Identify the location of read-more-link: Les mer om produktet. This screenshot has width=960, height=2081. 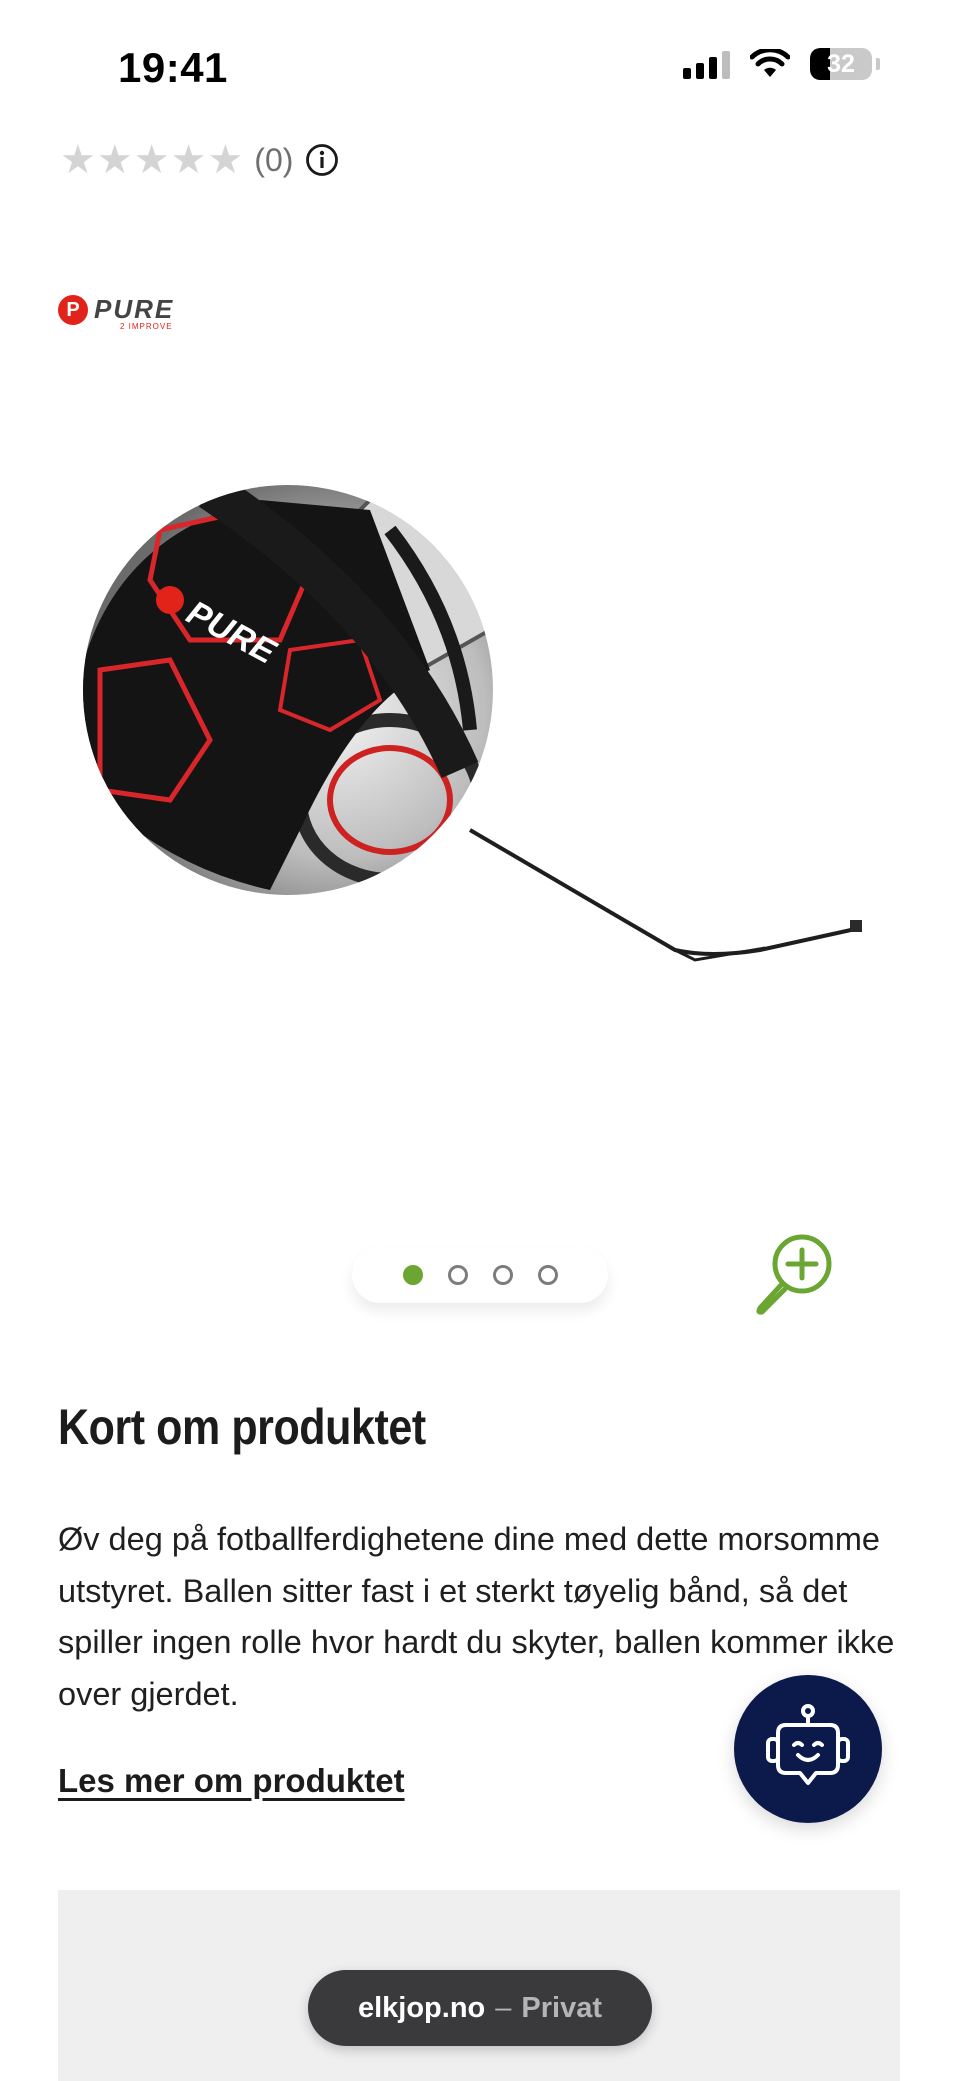
(231, 1781).